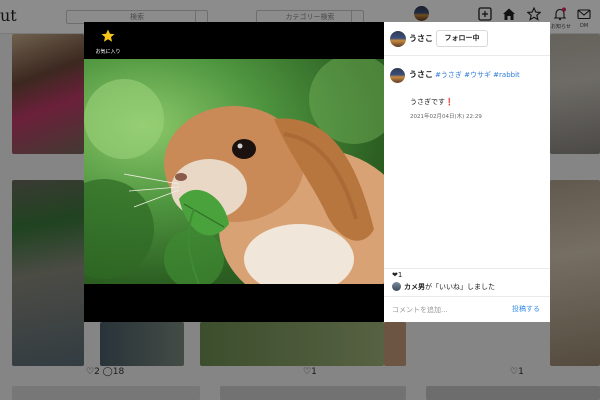  I want to click on post-author-name: うさこ, so click(421, 74).